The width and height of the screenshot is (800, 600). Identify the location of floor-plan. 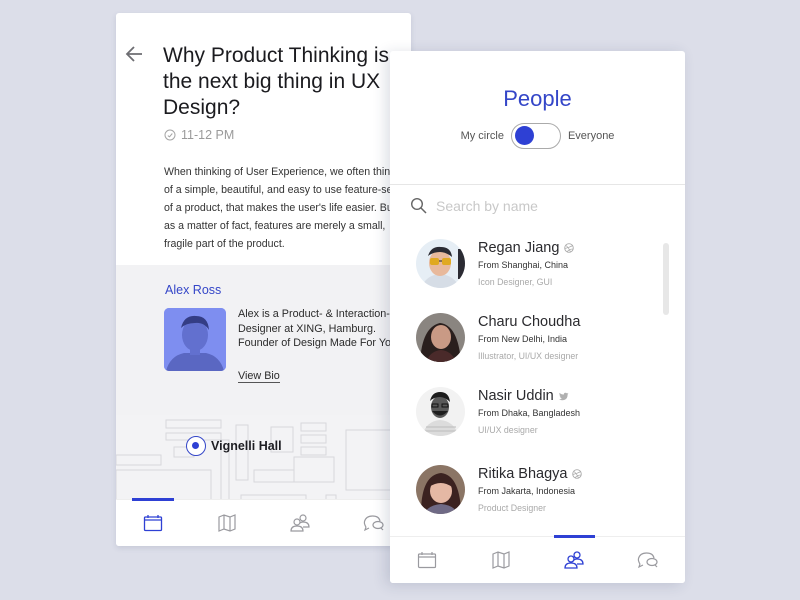
(263, 465).